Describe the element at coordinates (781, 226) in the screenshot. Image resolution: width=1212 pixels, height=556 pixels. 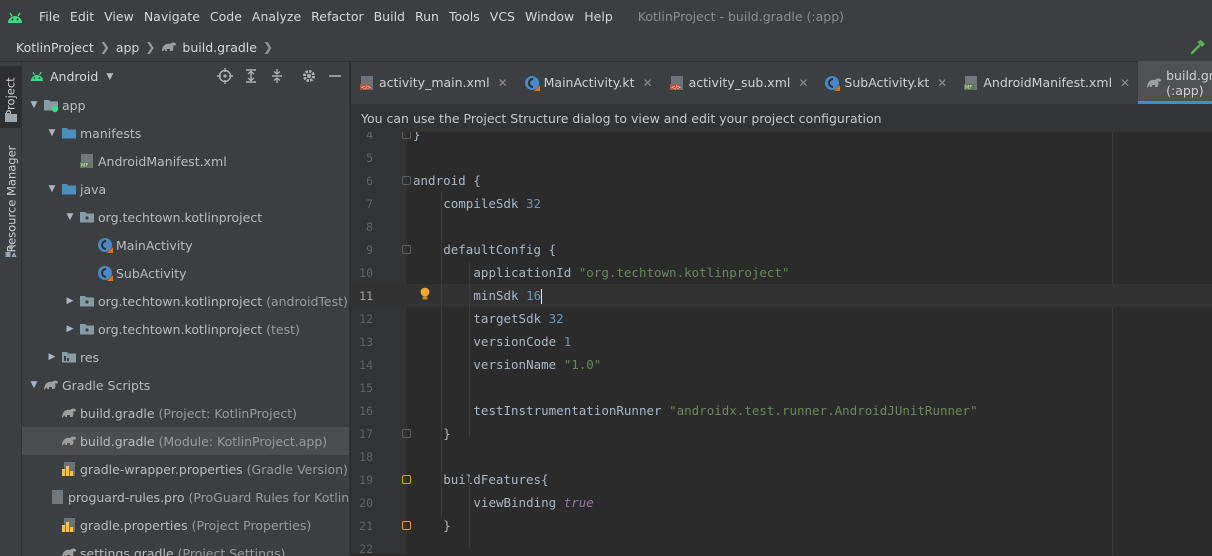
I see `code-line: 8` at that location.